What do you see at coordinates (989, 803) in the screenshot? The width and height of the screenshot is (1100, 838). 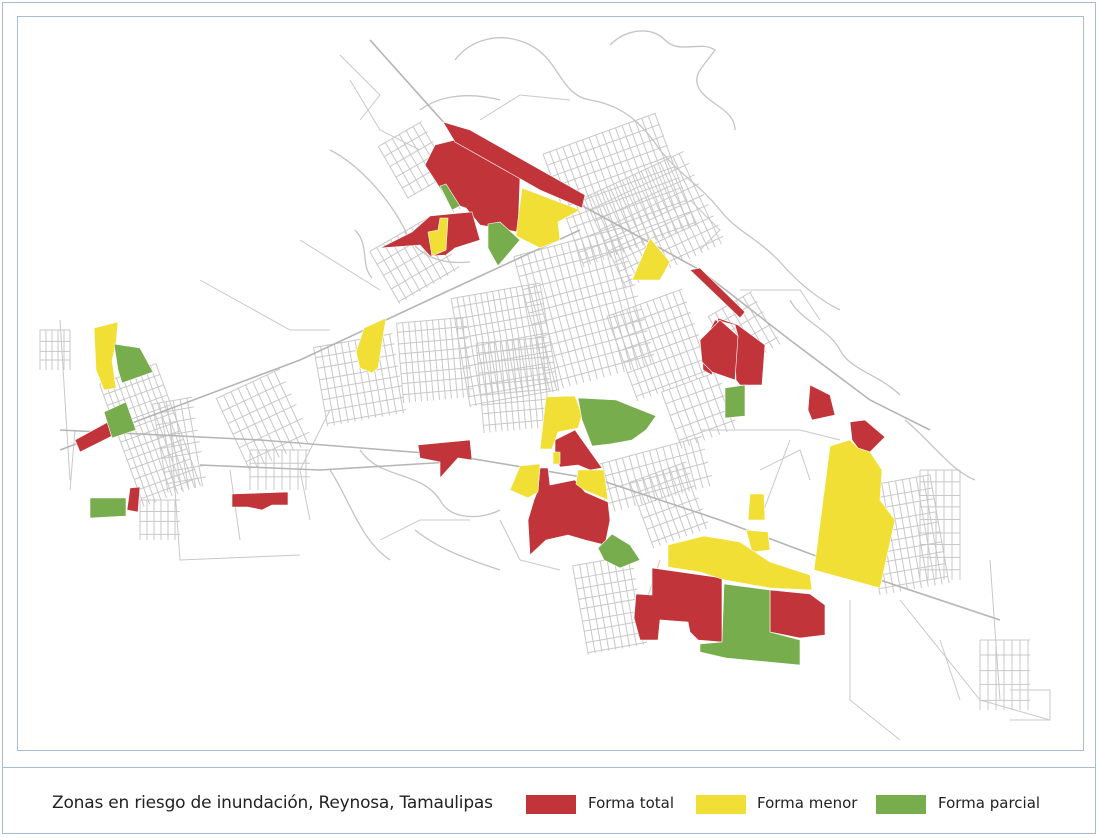 I see `legend-label-forma-parcial: Forma parcial` at bounding box center [989, 803].